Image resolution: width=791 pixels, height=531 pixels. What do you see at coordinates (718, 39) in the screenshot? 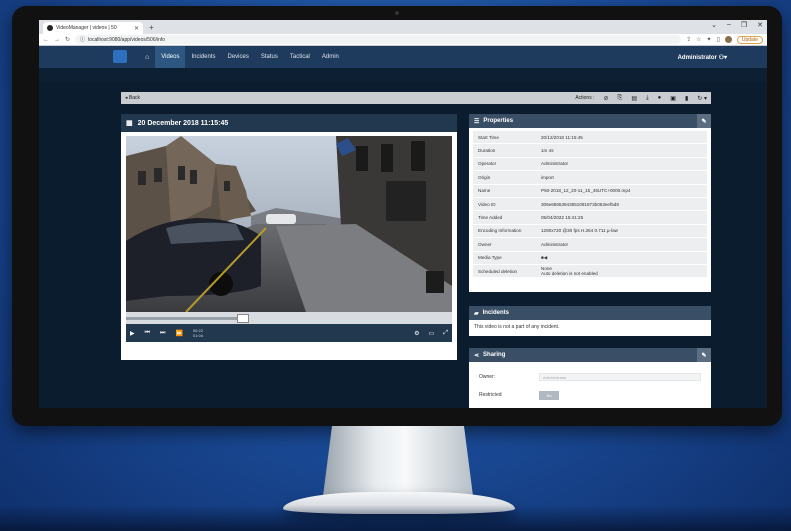
I see `sidepanel-icon: ▯` at bounding box center [718, 39].